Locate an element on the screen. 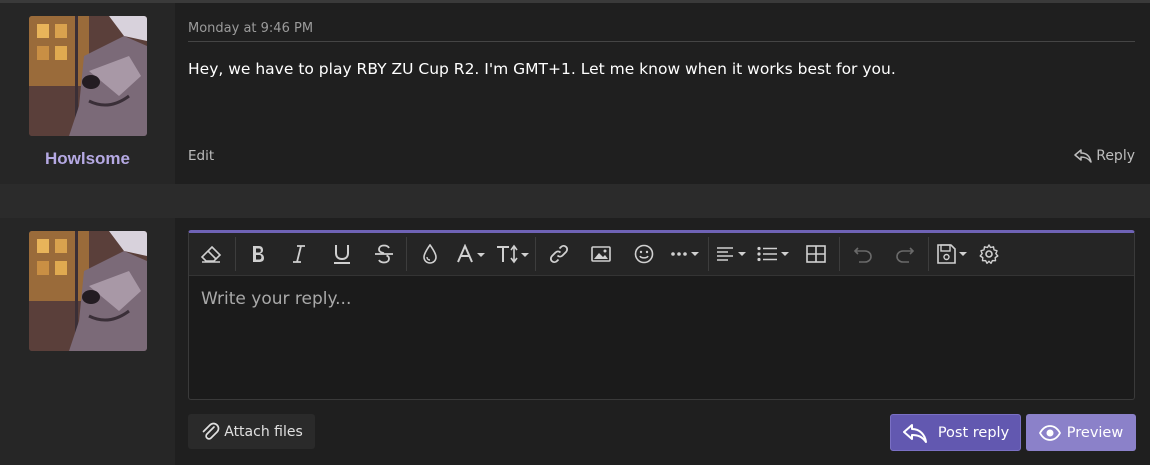 The image size is (1150, 465). italic-icon is located at coordinates (299, 254).